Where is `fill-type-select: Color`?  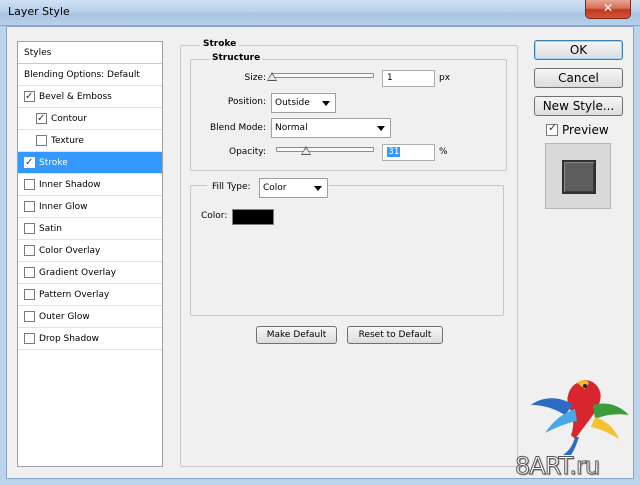
fill-type-select: Color is located at coordinates (293, 188).